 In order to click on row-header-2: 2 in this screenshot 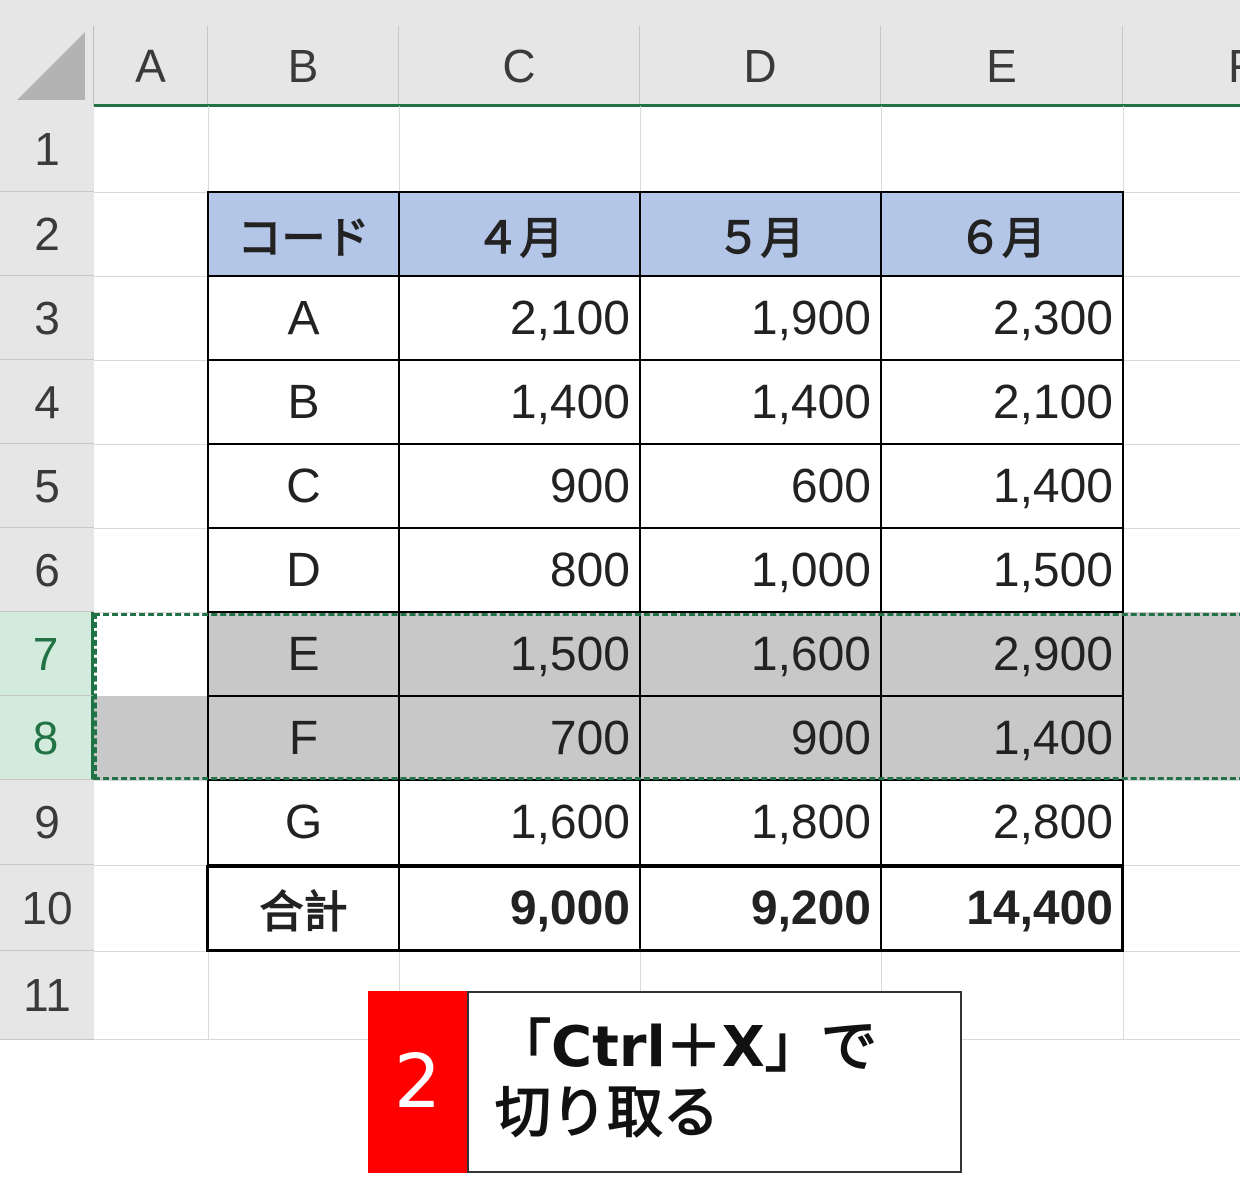, I will do `click(47, 234)`.